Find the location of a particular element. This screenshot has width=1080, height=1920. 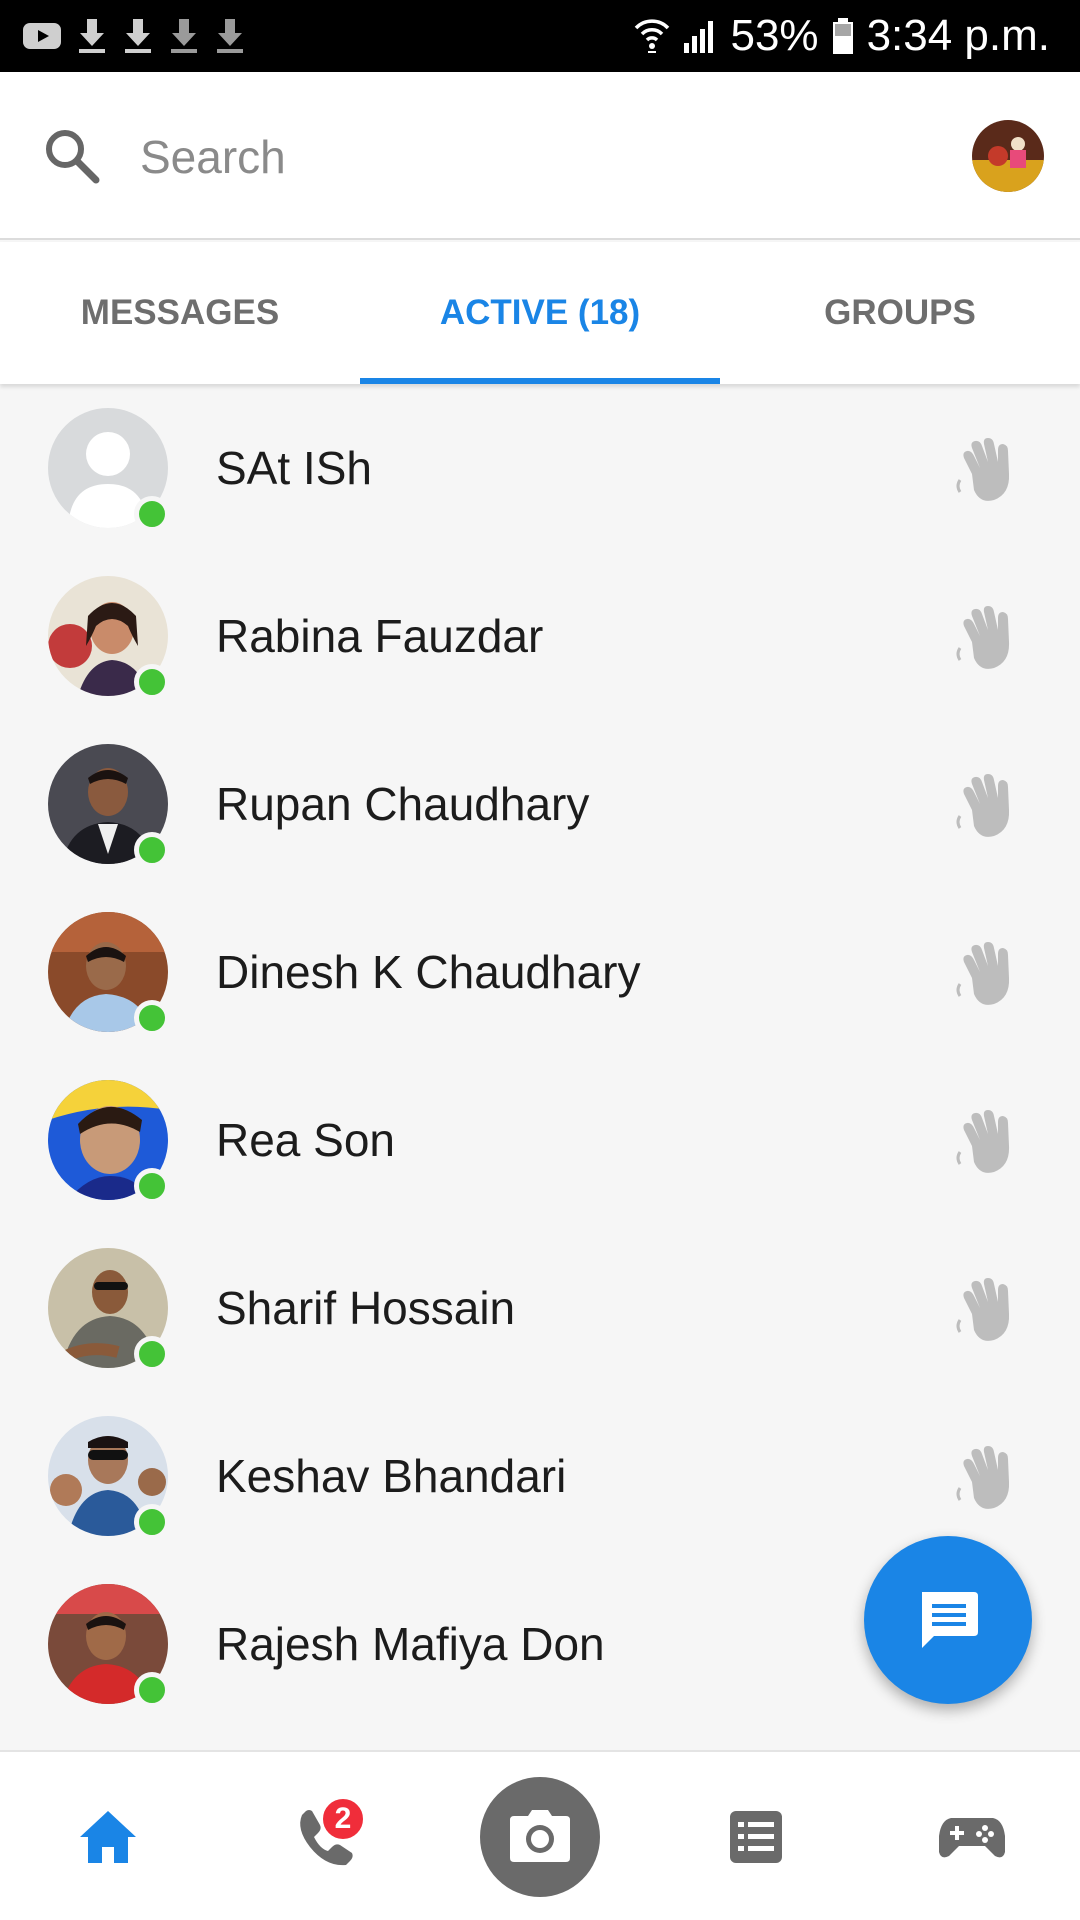

game-controller-icon is located at coordinates (972, 1838).